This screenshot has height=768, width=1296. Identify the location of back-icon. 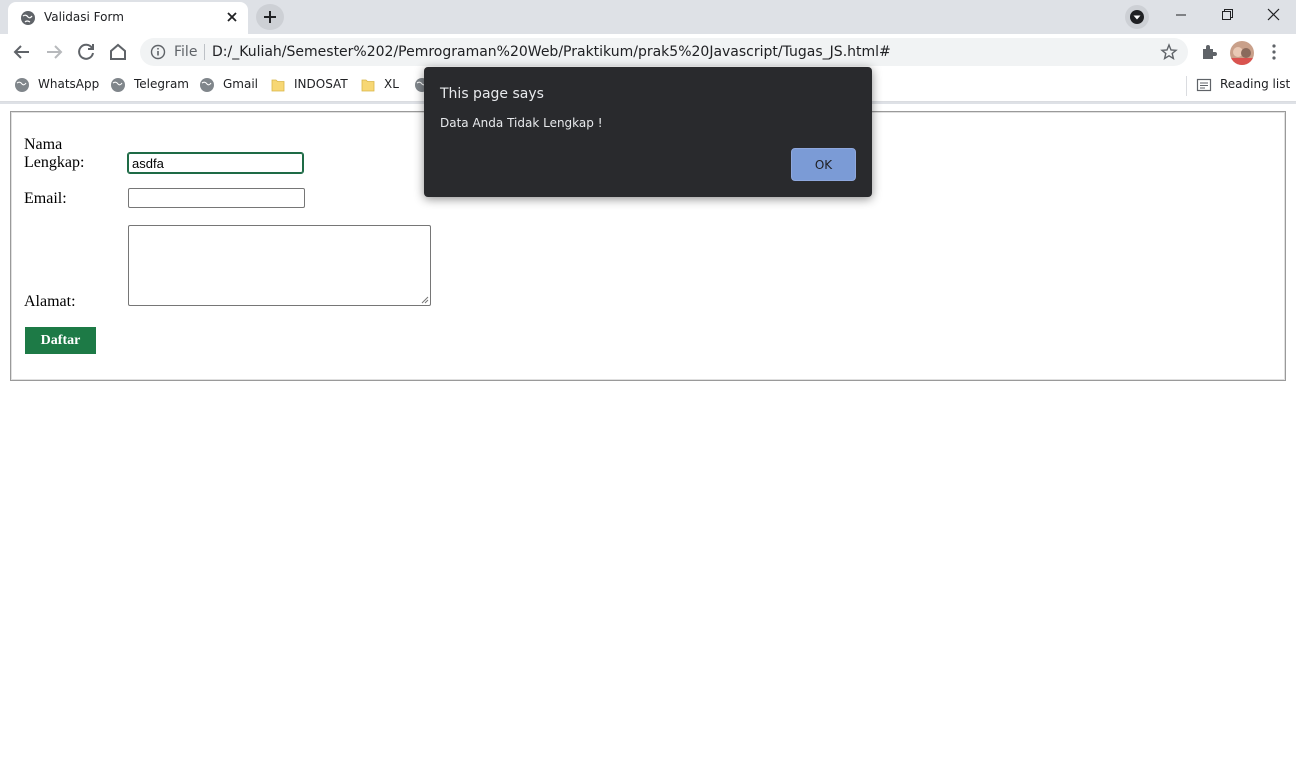
(22, 52).